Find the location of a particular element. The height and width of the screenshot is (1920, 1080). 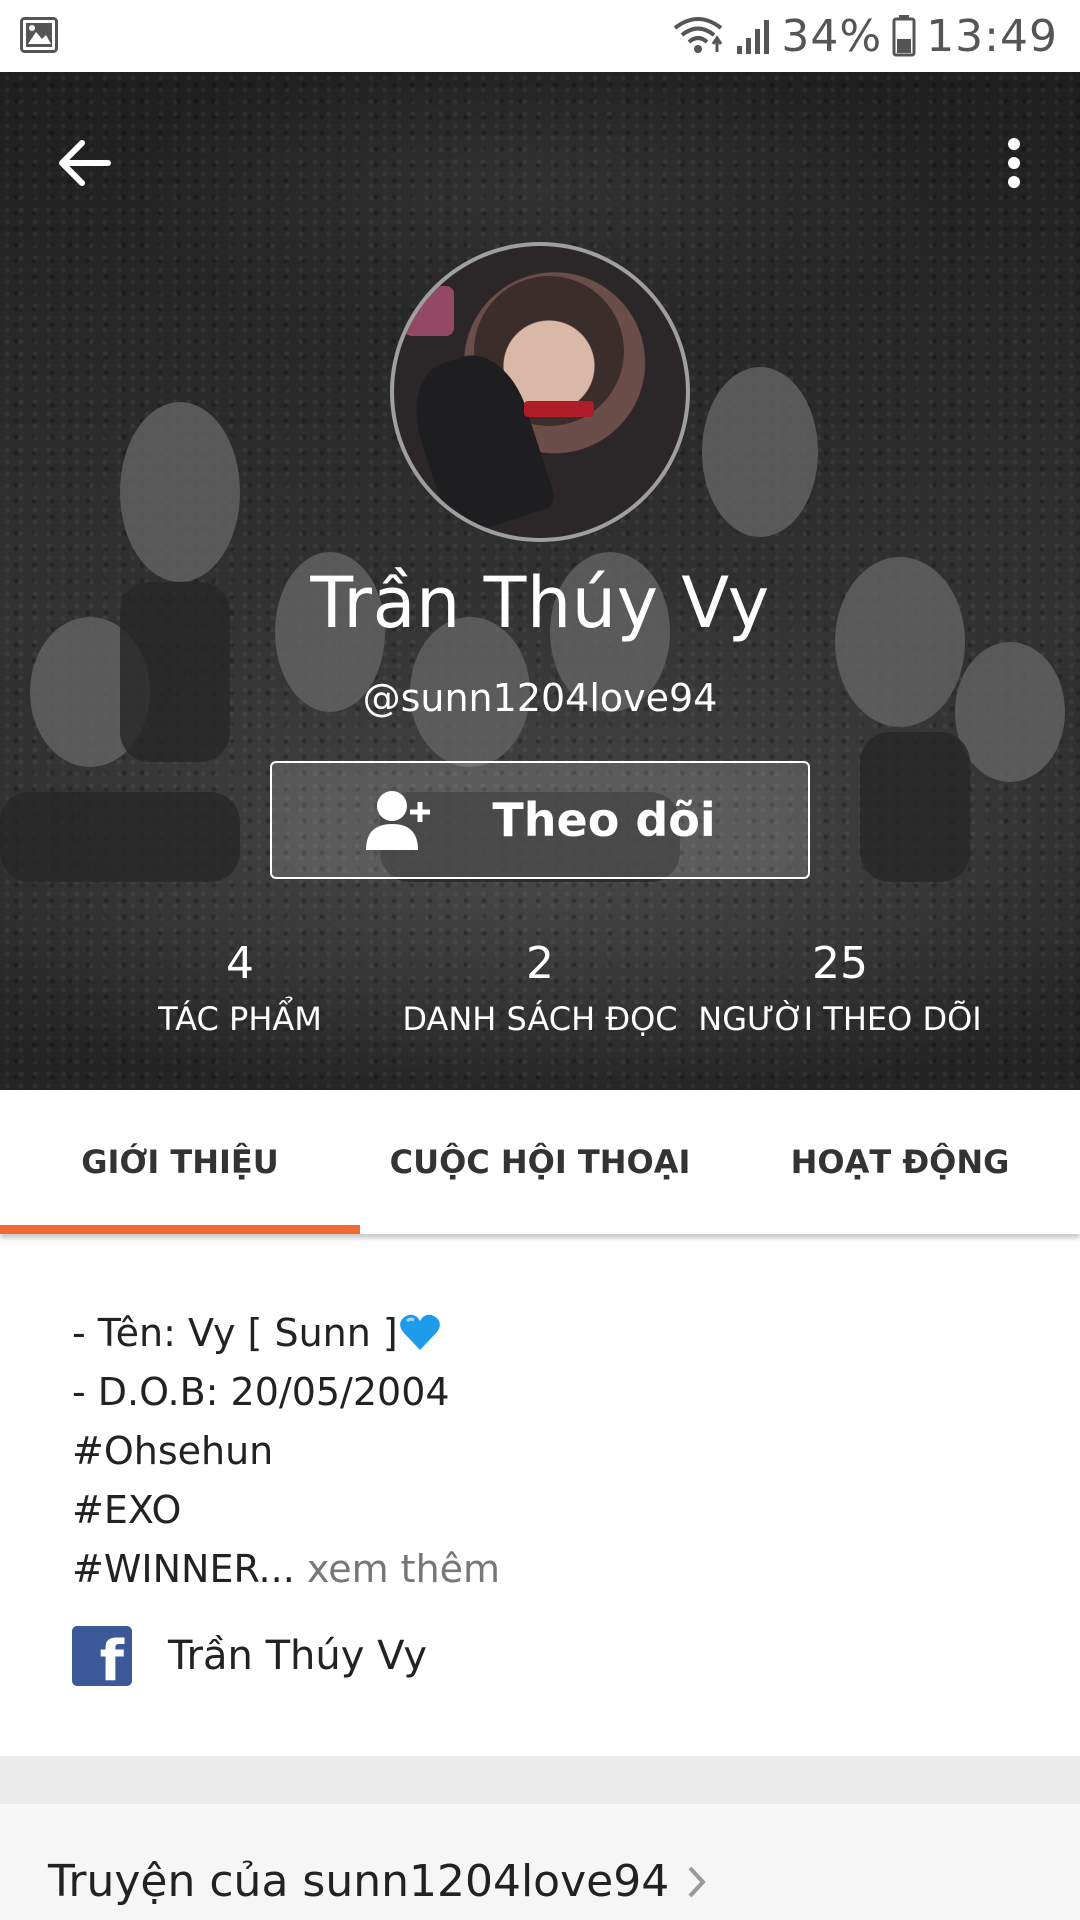

stories-section-header: Truyện của sunn1204love94 is located at coordinates (377, 1881).